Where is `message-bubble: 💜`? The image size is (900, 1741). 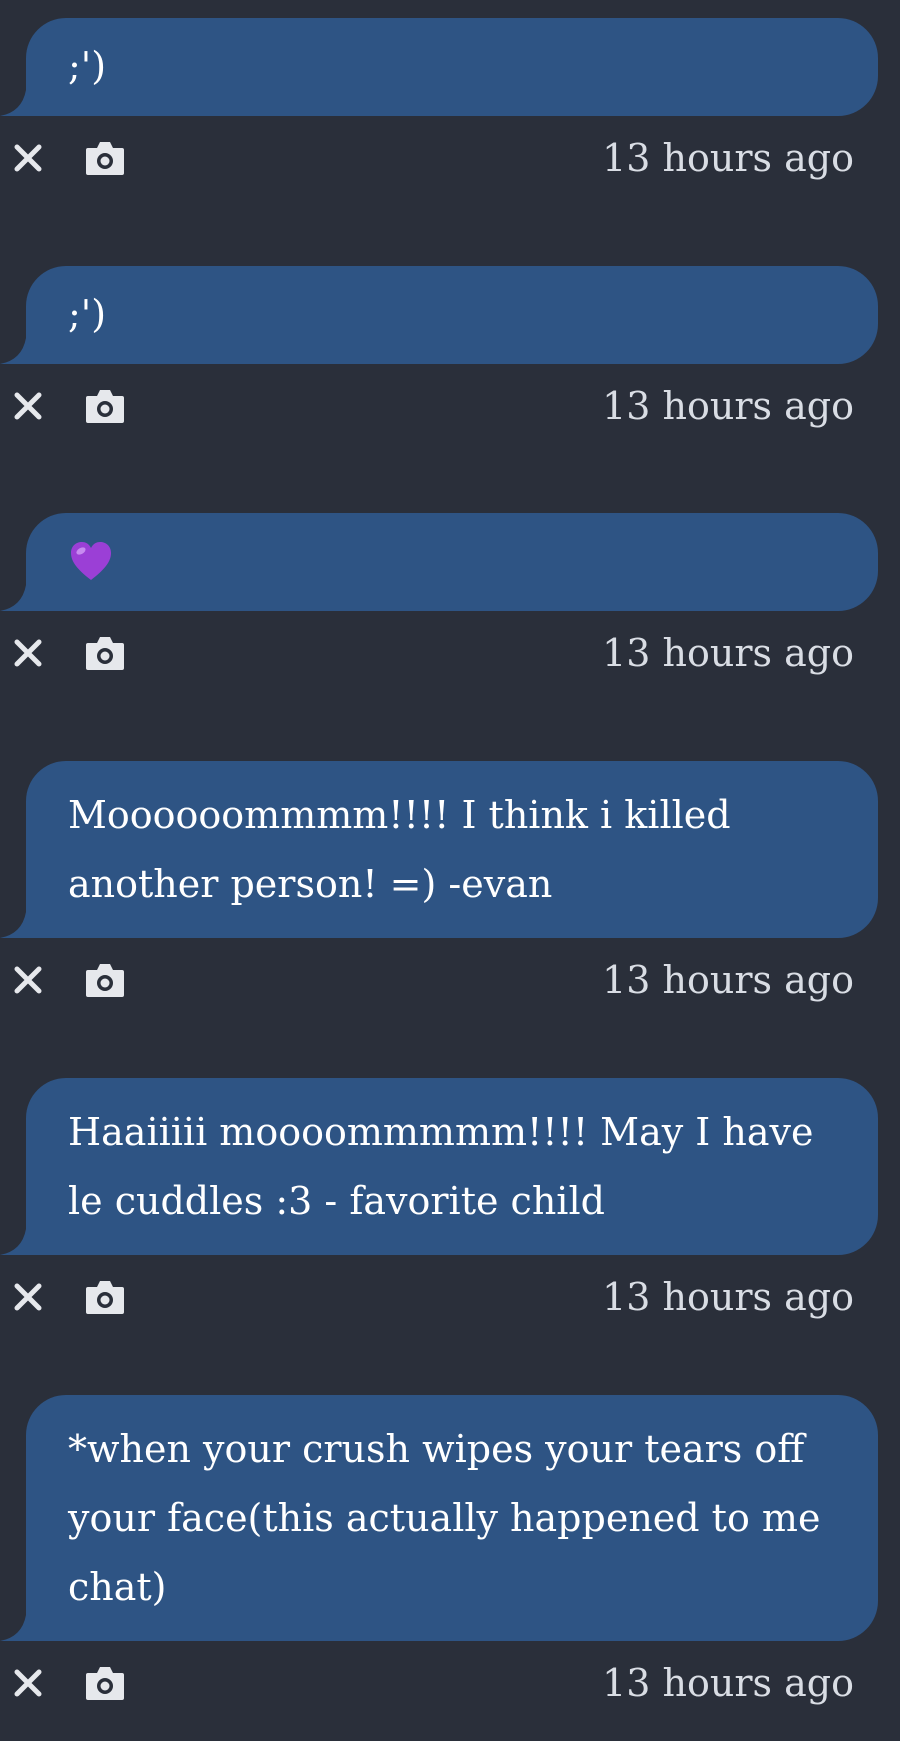
message-bubble: 💜 is located at coordinates (452, 562).